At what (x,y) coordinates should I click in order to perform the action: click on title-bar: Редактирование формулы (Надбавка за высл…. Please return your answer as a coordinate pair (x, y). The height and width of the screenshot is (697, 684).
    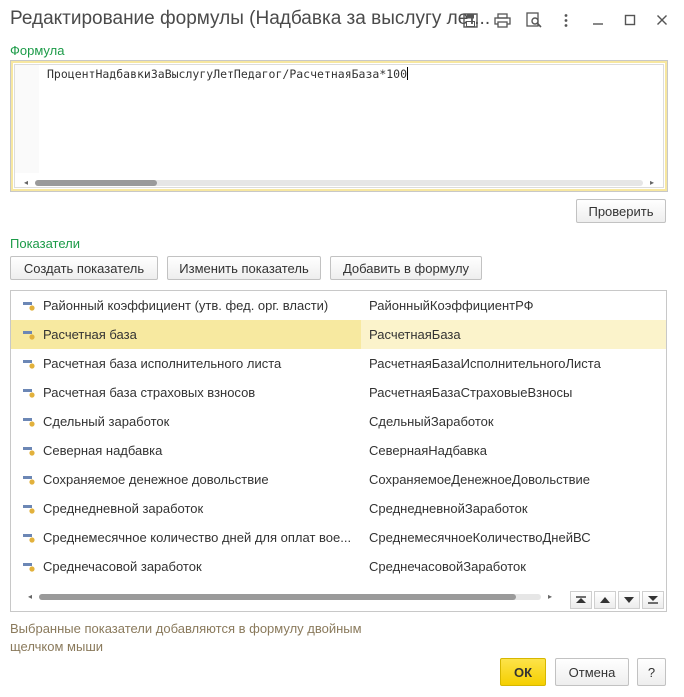
    Looking at the image, I should click on (342, 20).